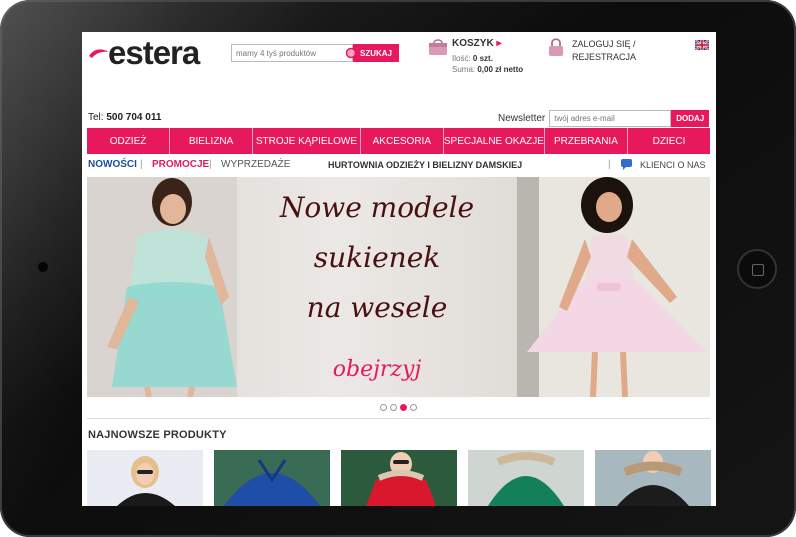 This screenshot has height=537, width=796. I want to click on banner-headline-line3: na wesele, so click(377, 307).